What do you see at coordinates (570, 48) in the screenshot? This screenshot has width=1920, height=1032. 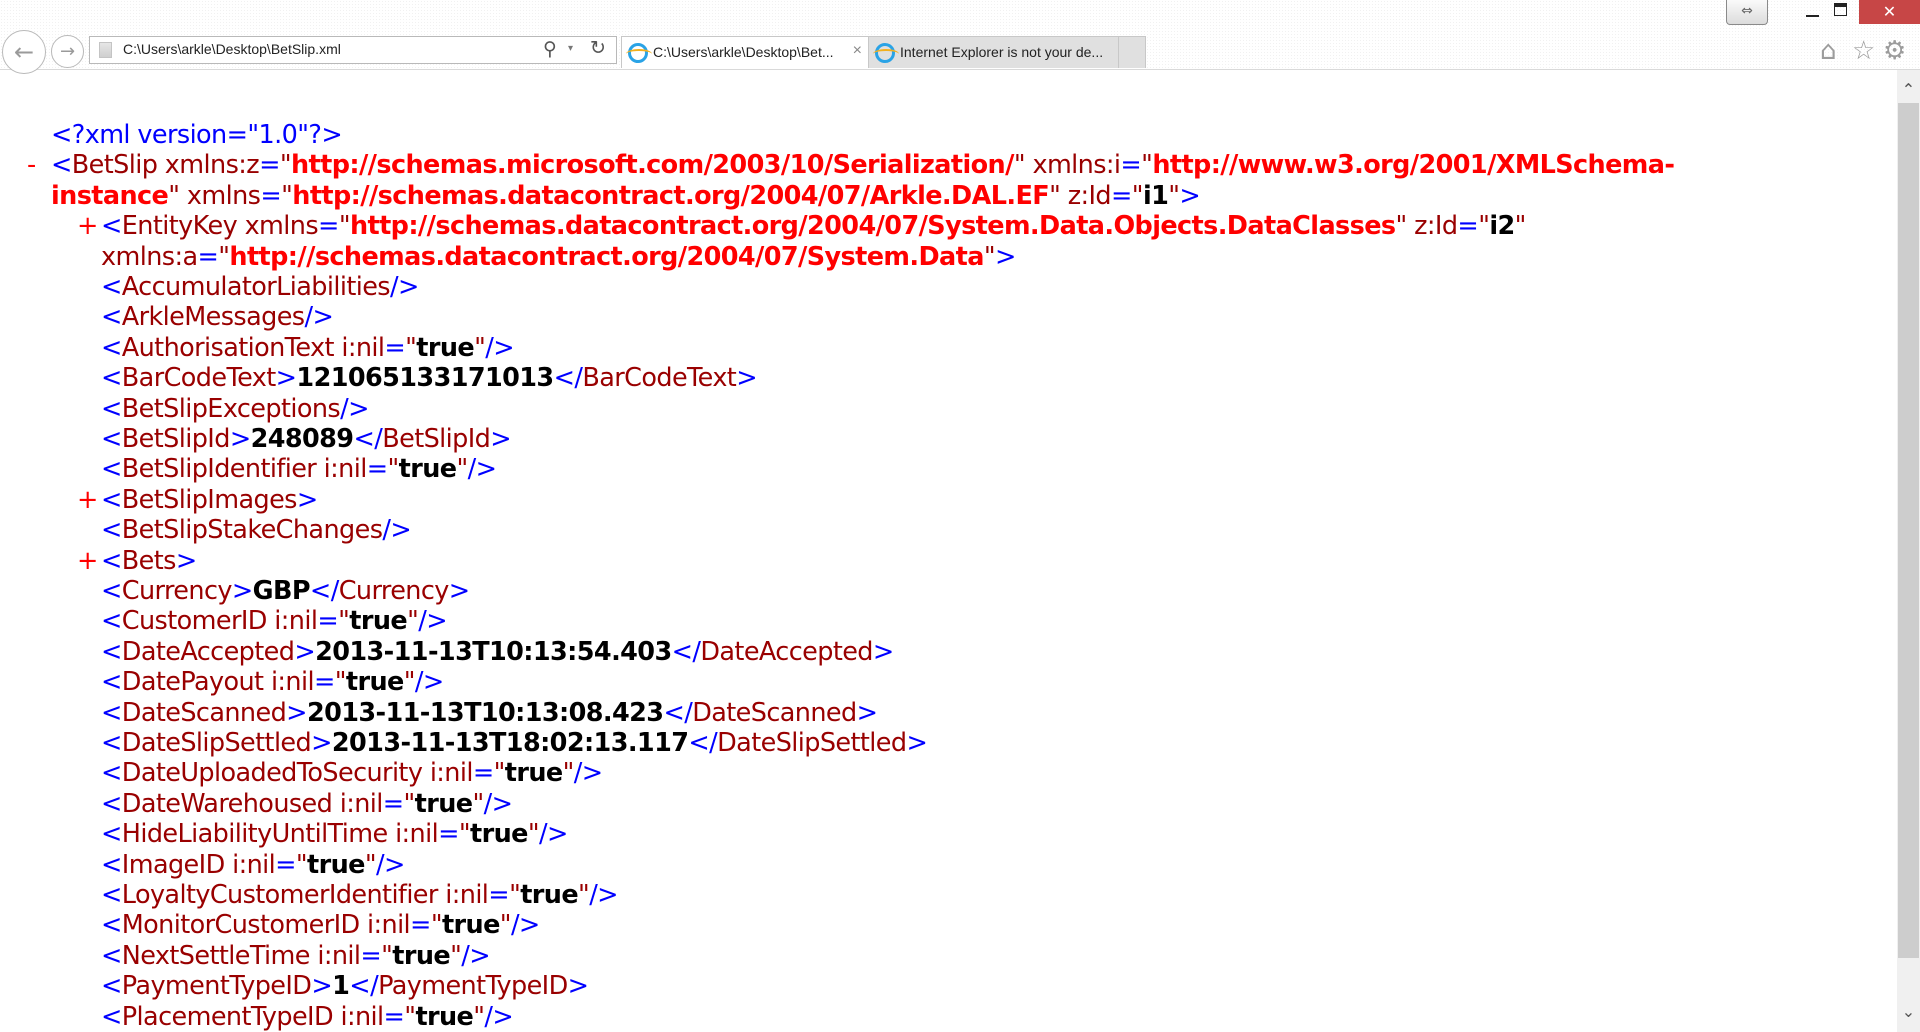 I see `chevron-down-icon: ▾` at bounding box center [570, 48].